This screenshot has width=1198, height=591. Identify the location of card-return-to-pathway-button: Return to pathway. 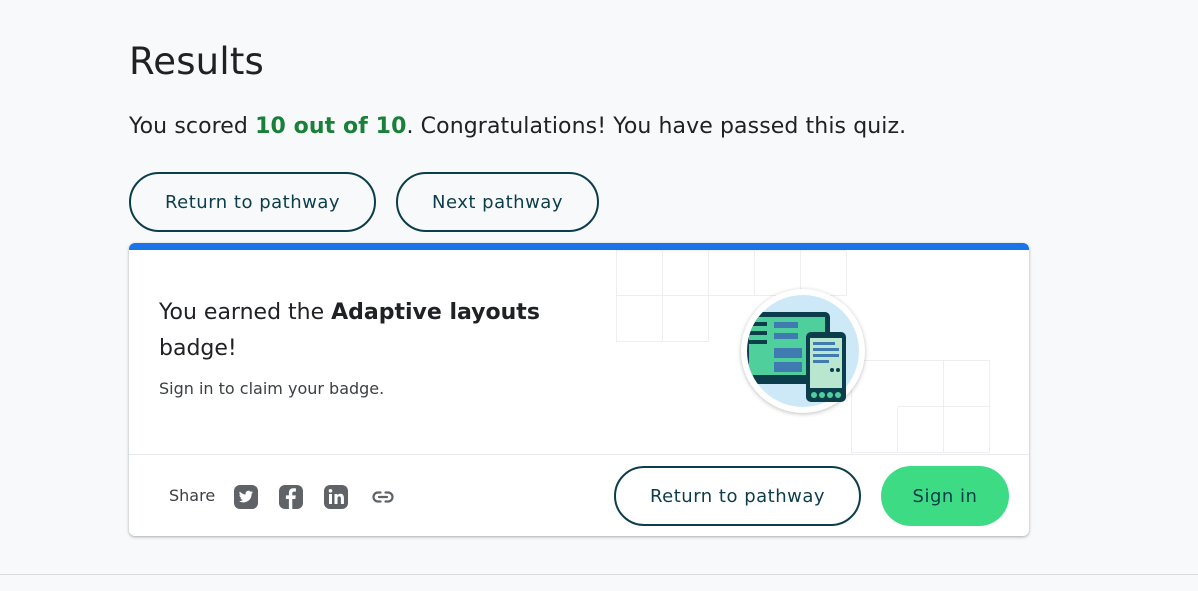
(737, 496).